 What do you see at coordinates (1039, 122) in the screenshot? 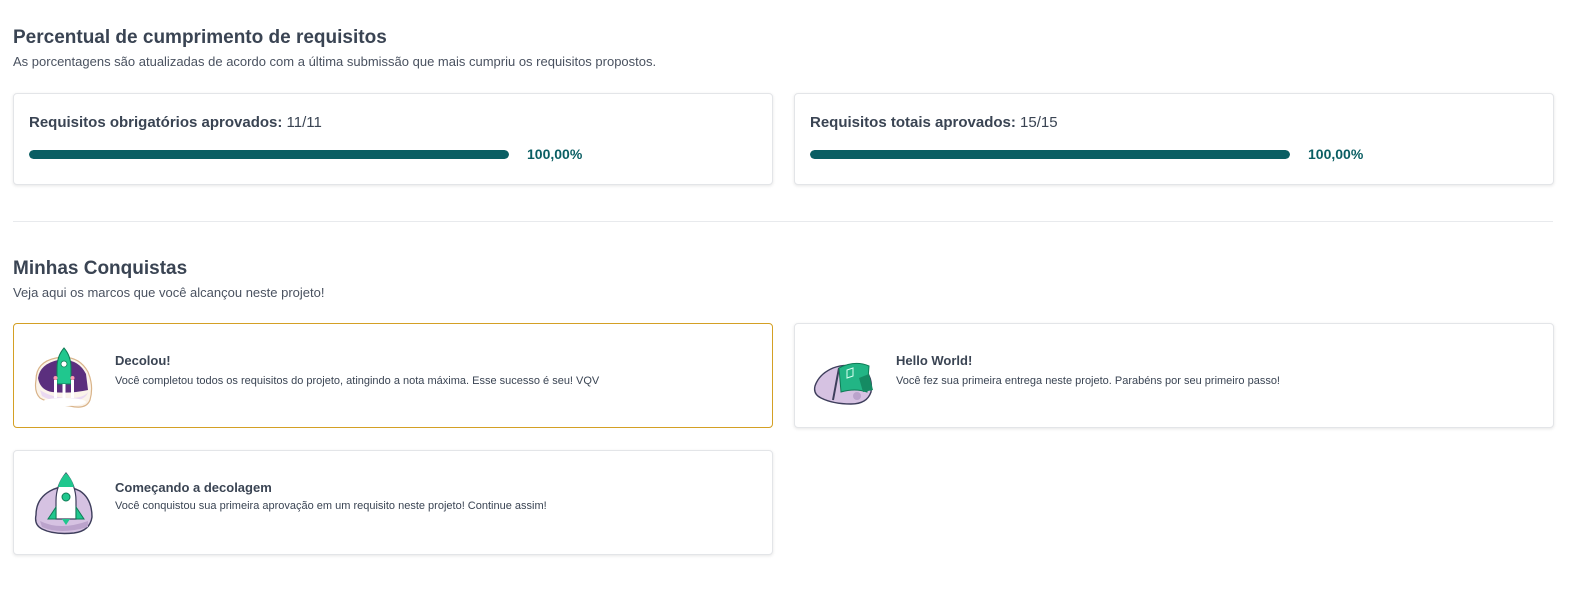
I see `total-value: 15/15` at bounding box center [1039, 122].